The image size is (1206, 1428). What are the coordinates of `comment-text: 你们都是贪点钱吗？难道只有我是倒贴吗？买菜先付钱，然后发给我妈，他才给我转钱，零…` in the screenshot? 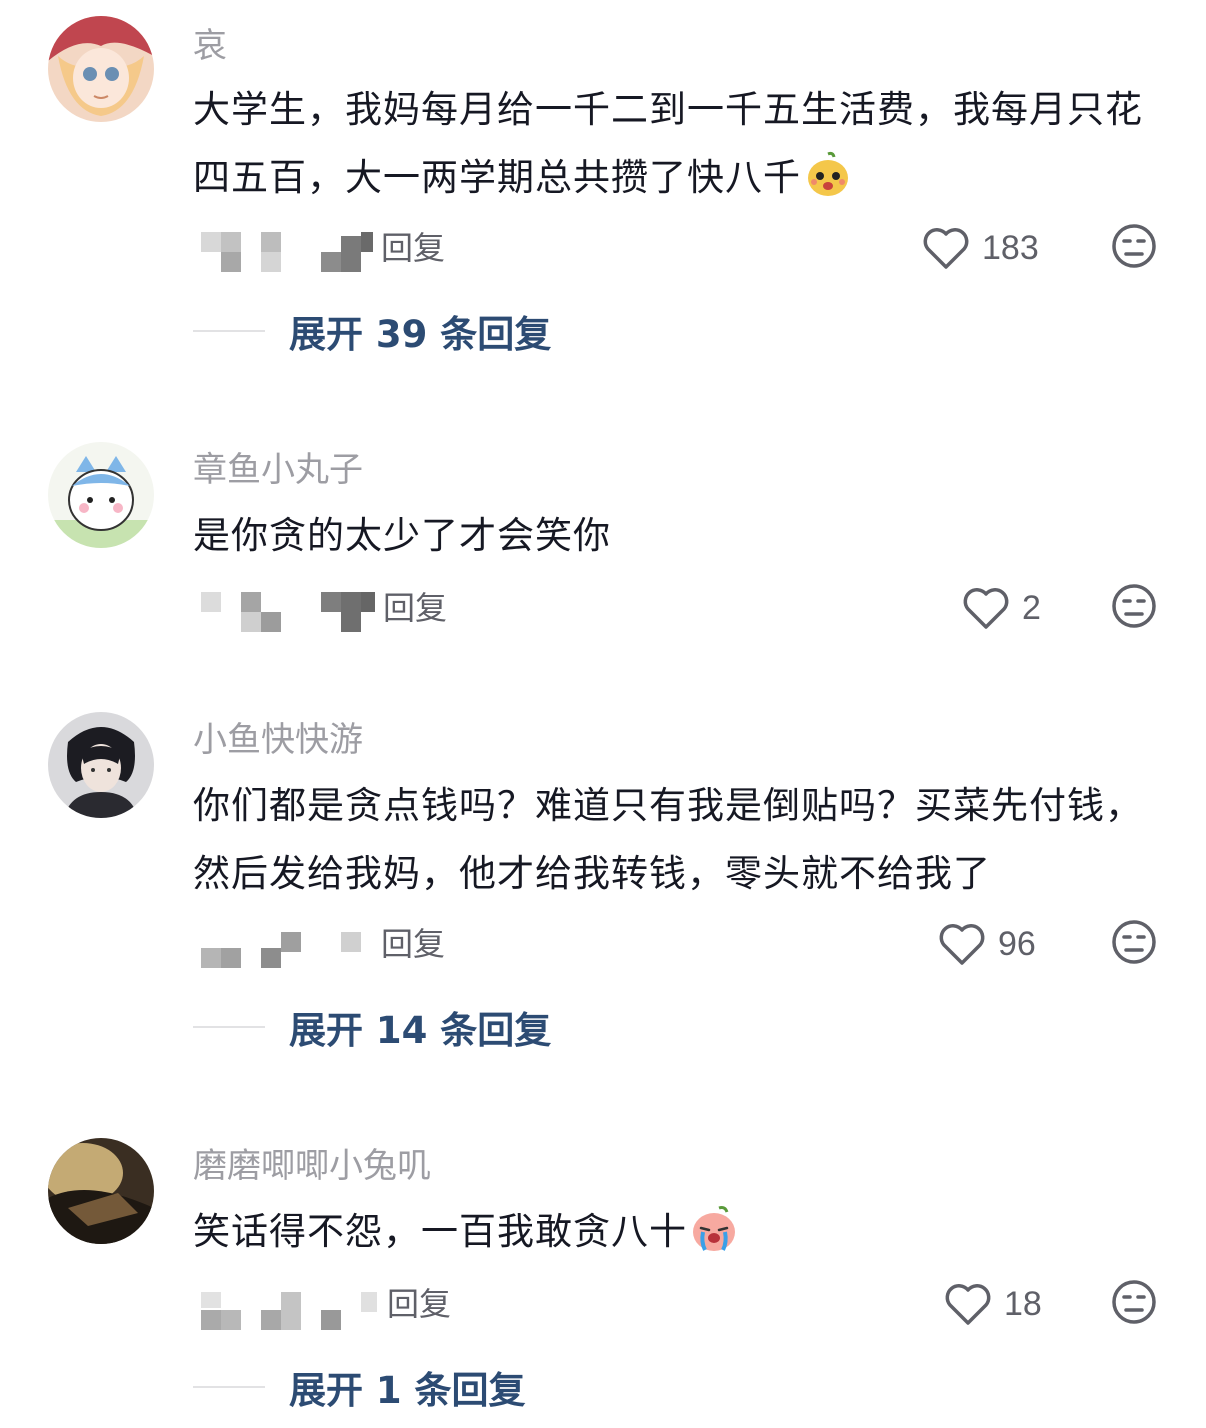 It's located at (668, 839).